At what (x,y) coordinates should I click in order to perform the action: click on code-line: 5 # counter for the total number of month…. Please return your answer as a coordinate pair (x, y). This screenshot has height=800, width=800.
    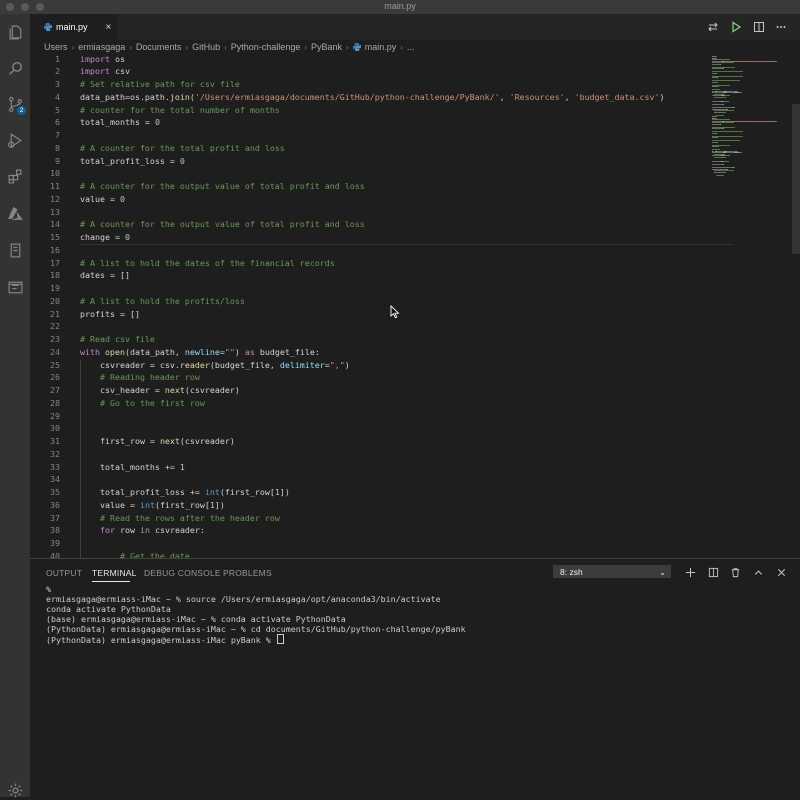
    Looking at the image, I should click on (415, 110).